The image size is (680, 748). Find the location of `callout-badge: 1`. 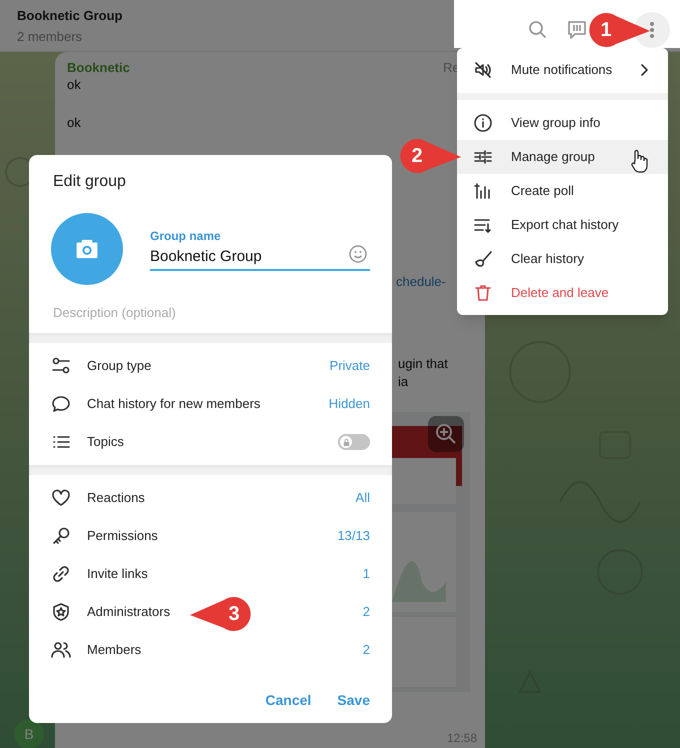

callout-badge: 1 is located at coordinates (620, 30).